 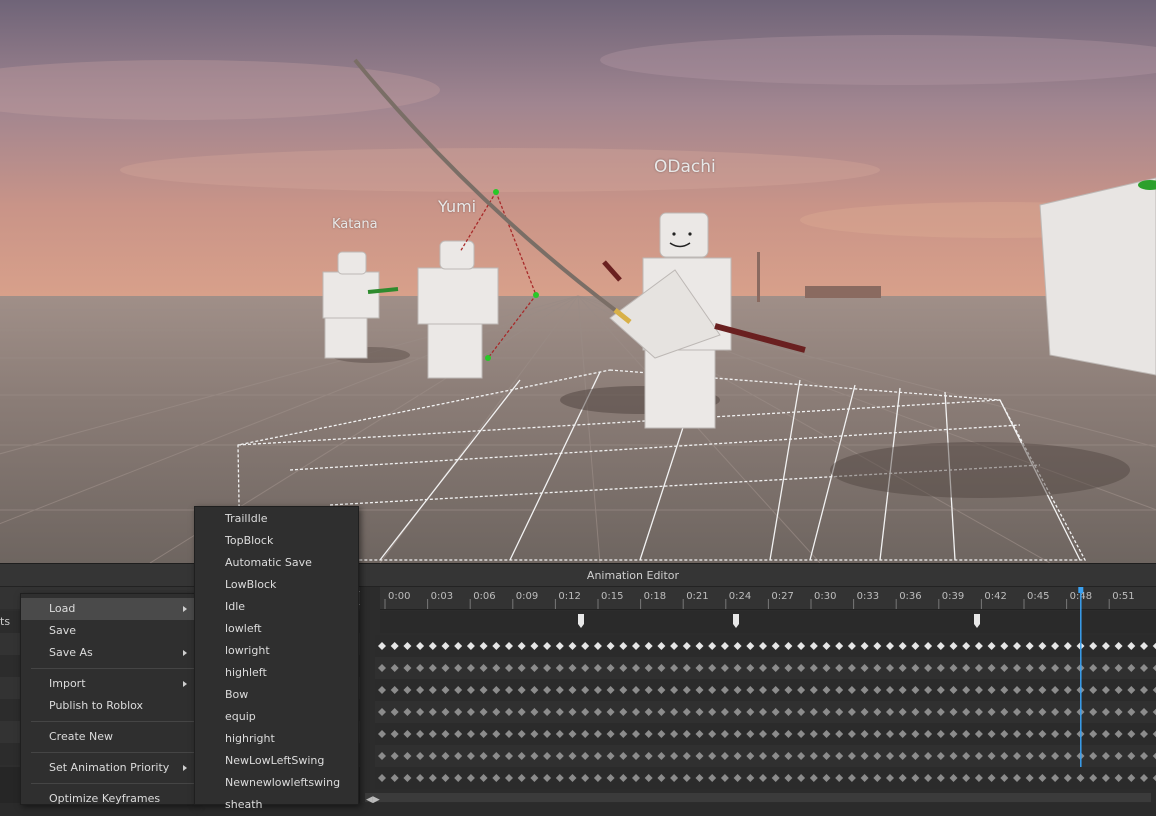 What do you see at coordinates (276, 607) in the screenshot?
I see `load-item-idle: Idle` at bounding box center [276, 607].